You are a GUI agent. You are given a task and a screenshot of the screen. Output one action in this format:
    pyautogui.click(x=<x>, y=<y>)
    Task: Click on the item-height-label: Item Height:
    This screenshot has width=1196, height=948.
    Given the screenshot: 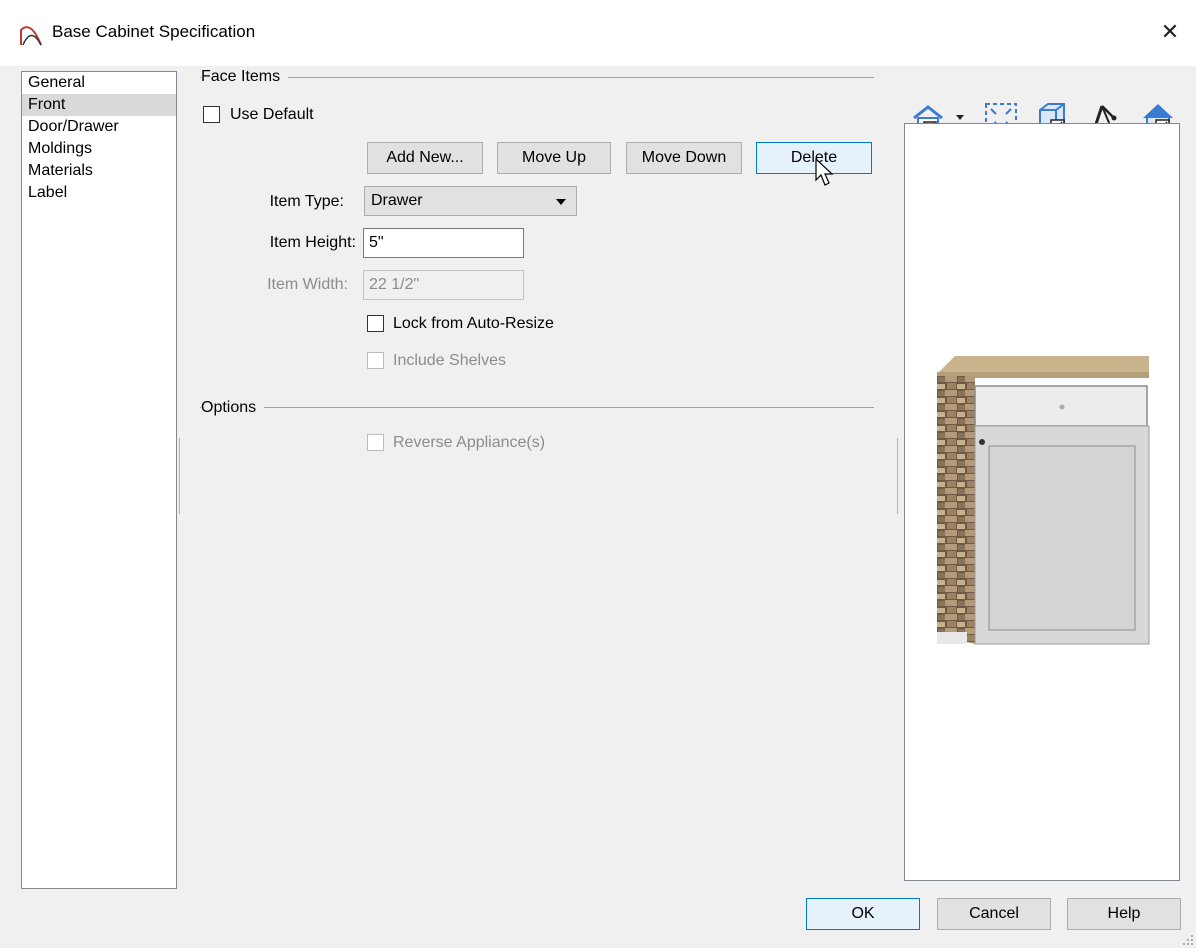 What is the action you would take?
    pyautogui.click(x=312, y=242)
    